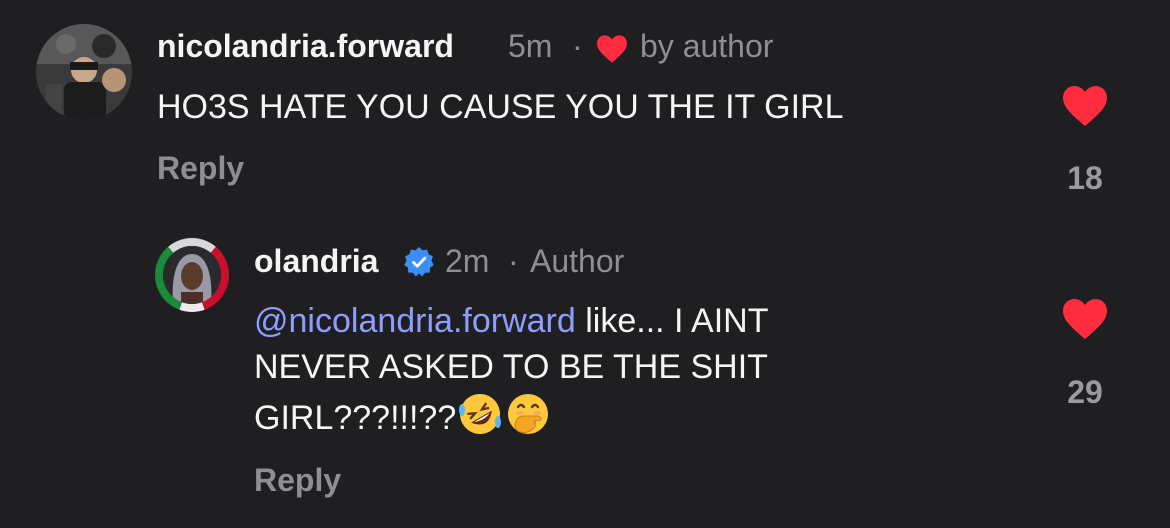  I want to click on rolling-on-floor-laughing-emoji, so click(480, 420).